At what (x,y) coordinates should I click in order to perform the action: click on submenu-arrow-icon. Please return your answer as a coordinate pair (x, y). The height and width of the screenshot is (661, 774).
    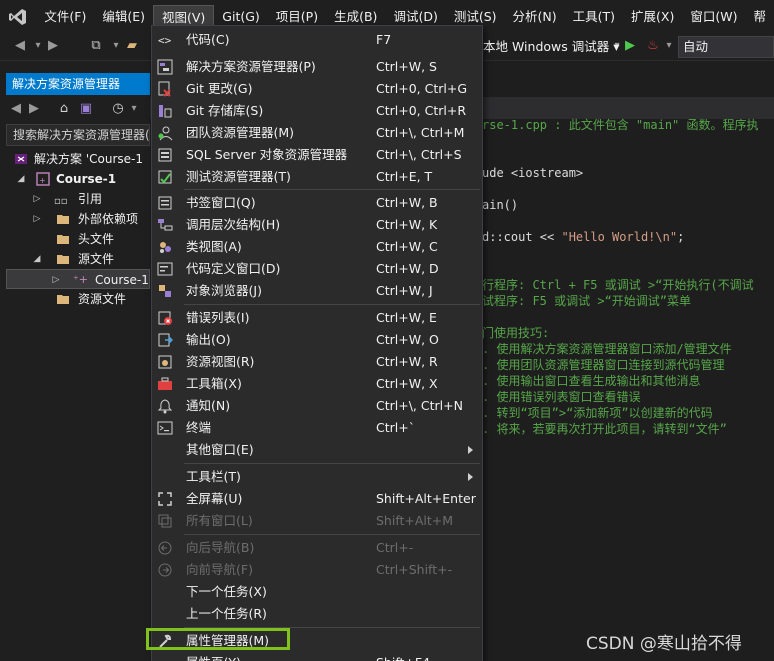
    Looking at the image, I should click on (470, 450).